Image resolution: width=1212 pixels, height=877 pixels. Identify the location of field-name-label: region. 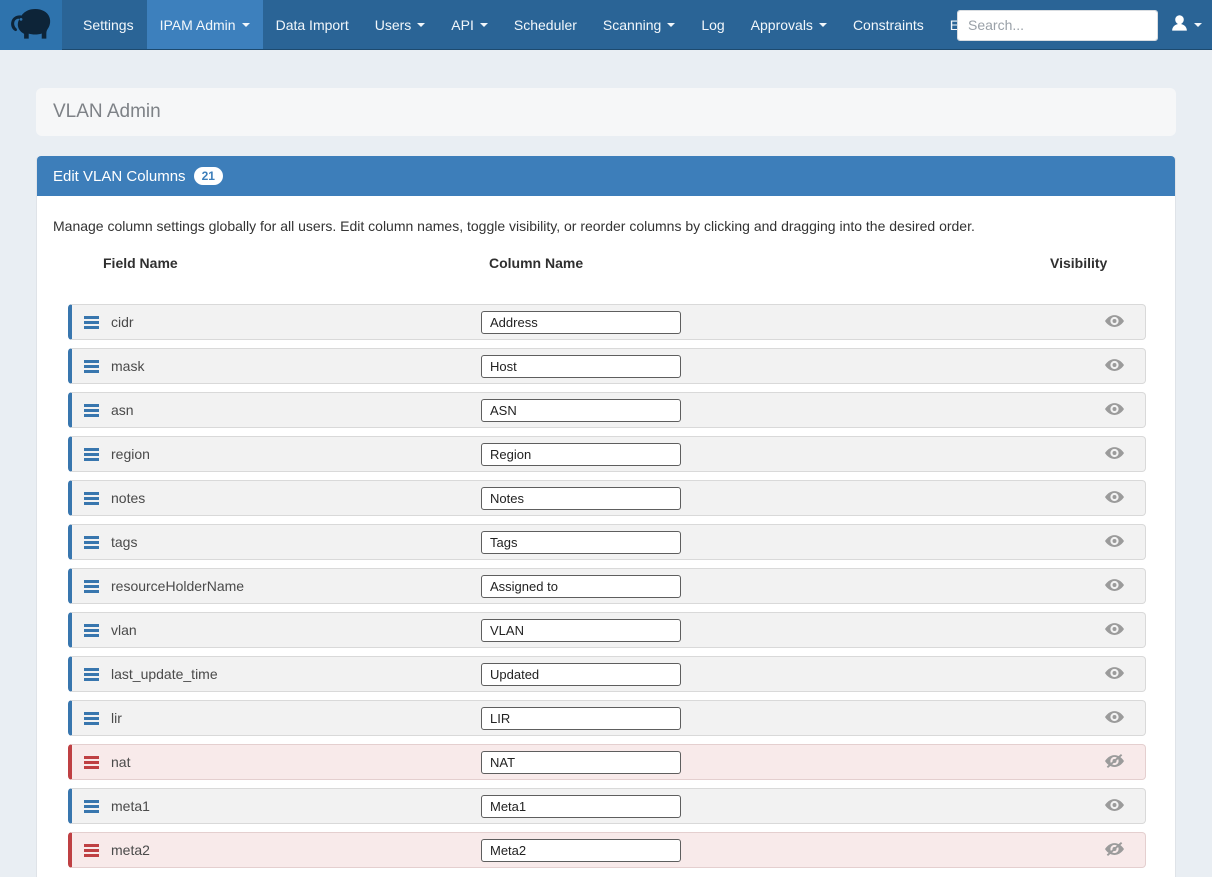
(130, 454).